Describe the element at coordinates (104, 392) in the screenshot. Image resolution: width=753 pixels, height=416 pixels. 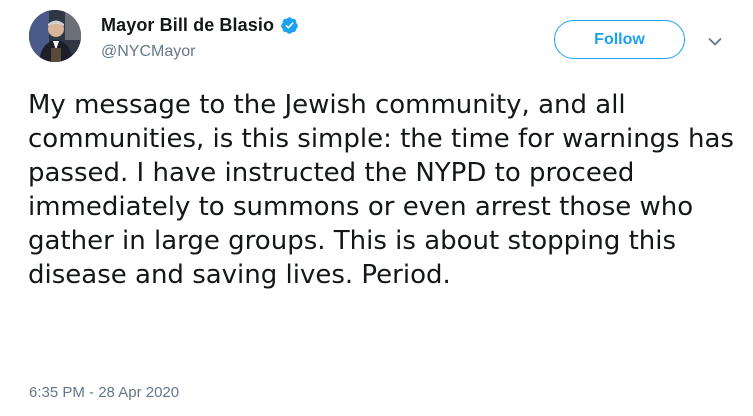
I see `tweet-timestamp: 6:35 PM - 28 Apr 2020` at that location.